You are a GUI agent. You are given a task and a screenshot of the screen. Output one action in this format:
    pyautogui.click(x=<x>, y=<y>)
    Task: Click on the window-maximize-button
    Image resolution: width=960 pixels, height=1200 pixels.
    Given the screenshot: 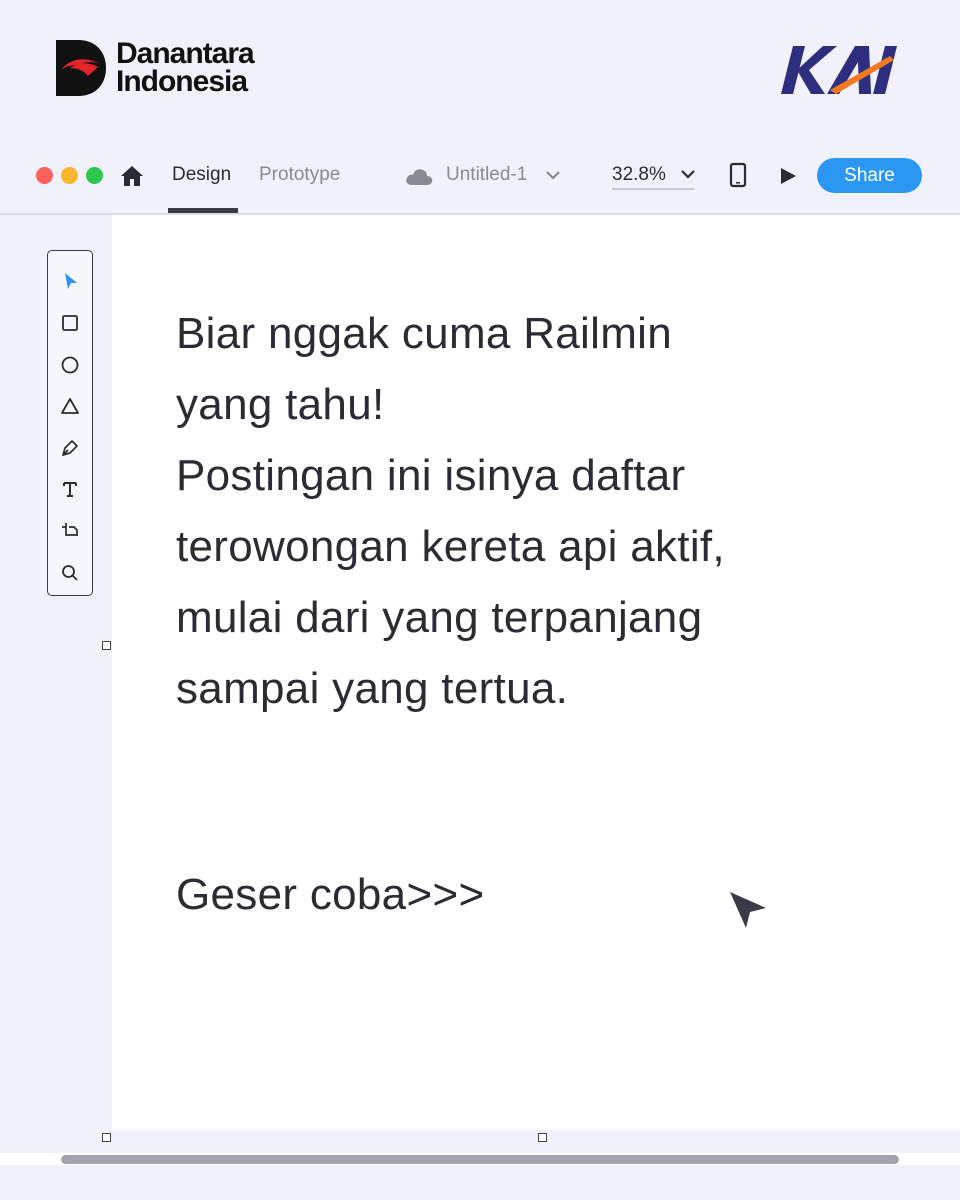 What is the action you would take?
    pyautogui.click(x=94, y=175)
    